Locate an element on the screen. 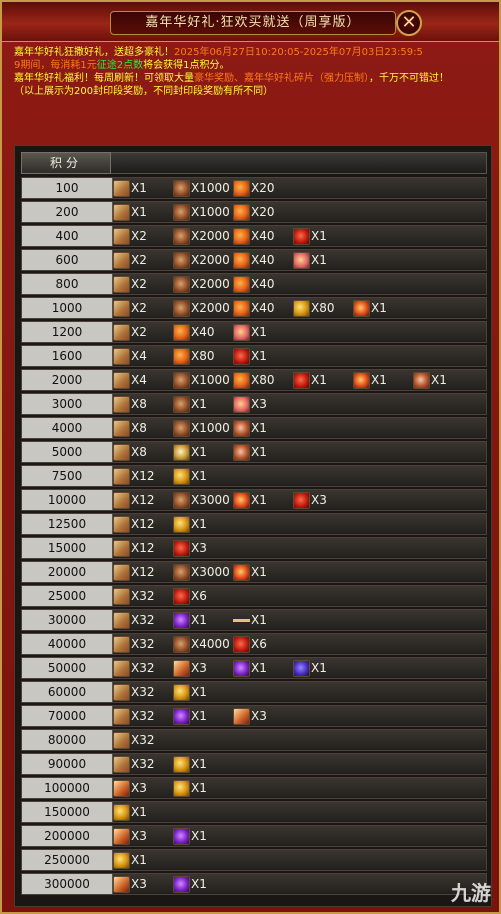 This screenshot has width=501, height=914. gold-orb-icon is located at coordinates (181, 692).